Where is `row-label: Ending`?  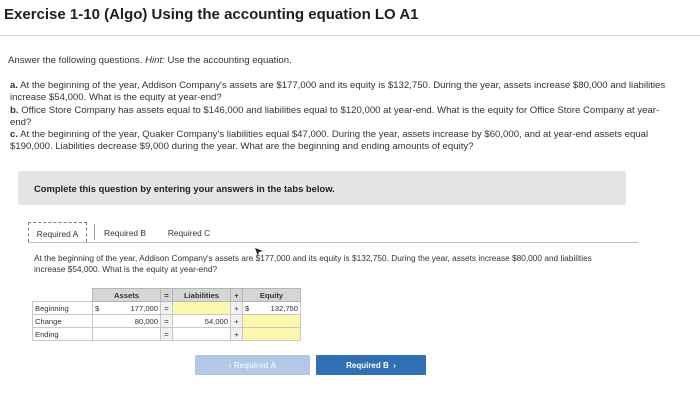
row-label: Ending is located at coordinates (62, 334).